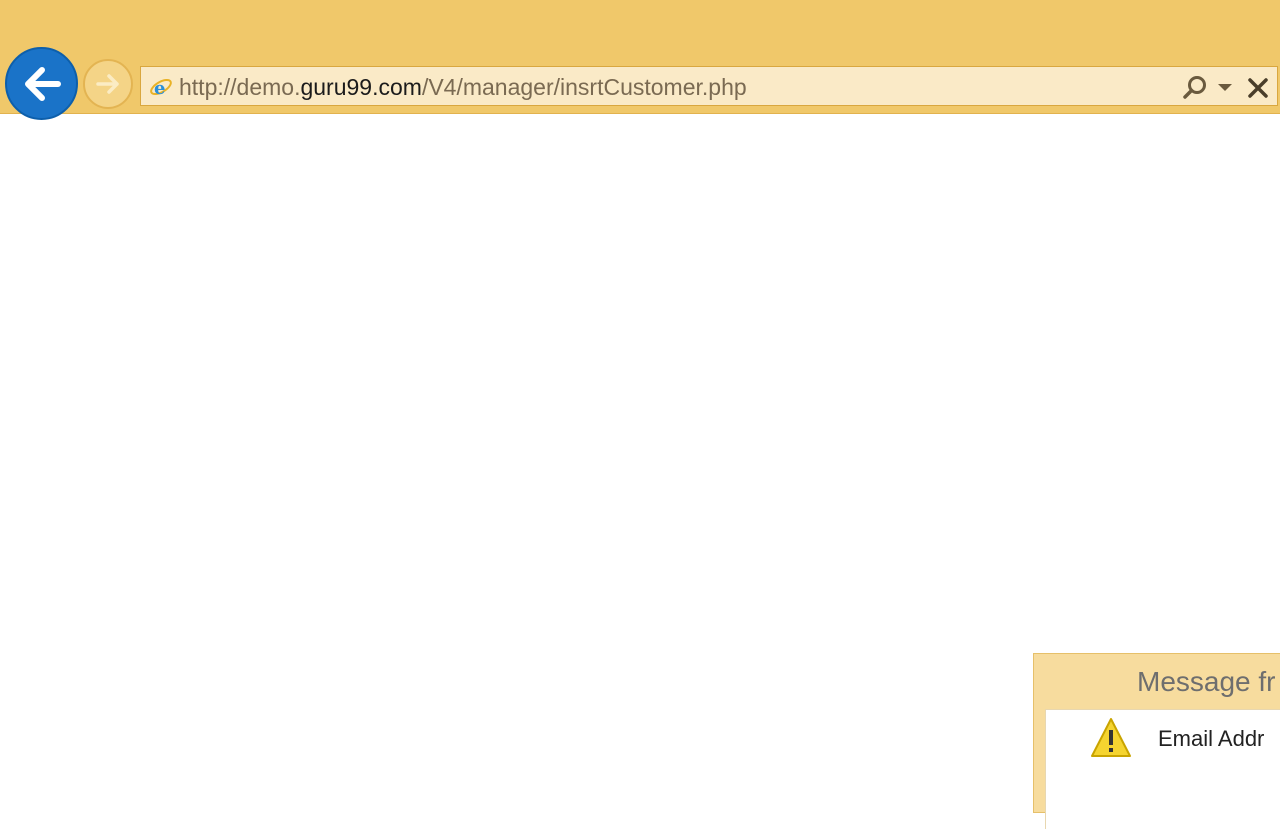  I want to click on url-path: /V4/manager/insrtCustomer.php, so click(584, 87).